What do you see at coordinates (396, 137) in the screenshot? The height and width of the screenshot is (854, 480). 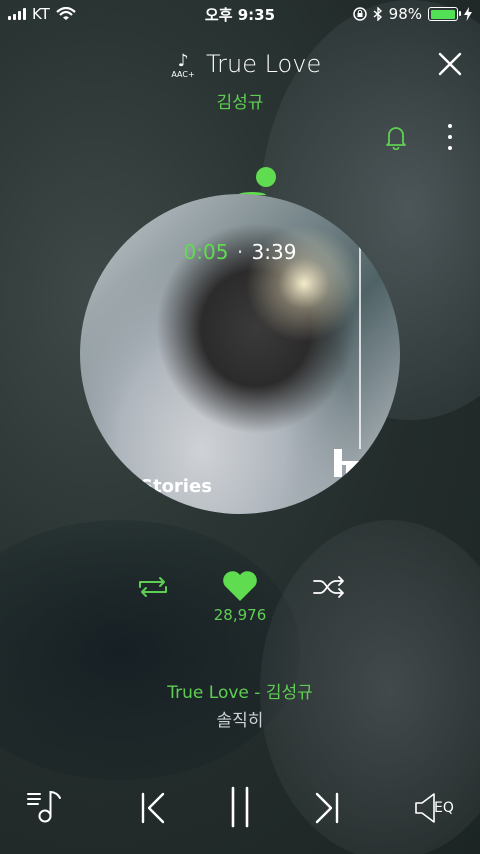 I see `bell-icon` at bounding box center [396, 137].